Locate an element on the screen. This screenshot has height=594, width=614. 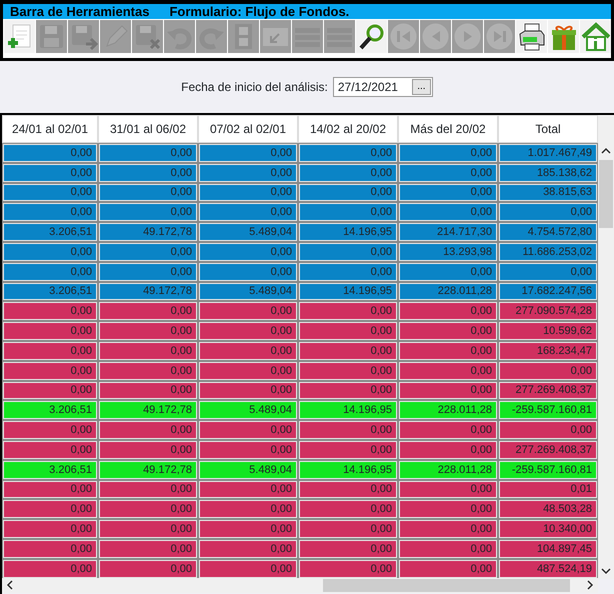
table-cell: 4.754.572,80 is located at coordinates (548, 232).